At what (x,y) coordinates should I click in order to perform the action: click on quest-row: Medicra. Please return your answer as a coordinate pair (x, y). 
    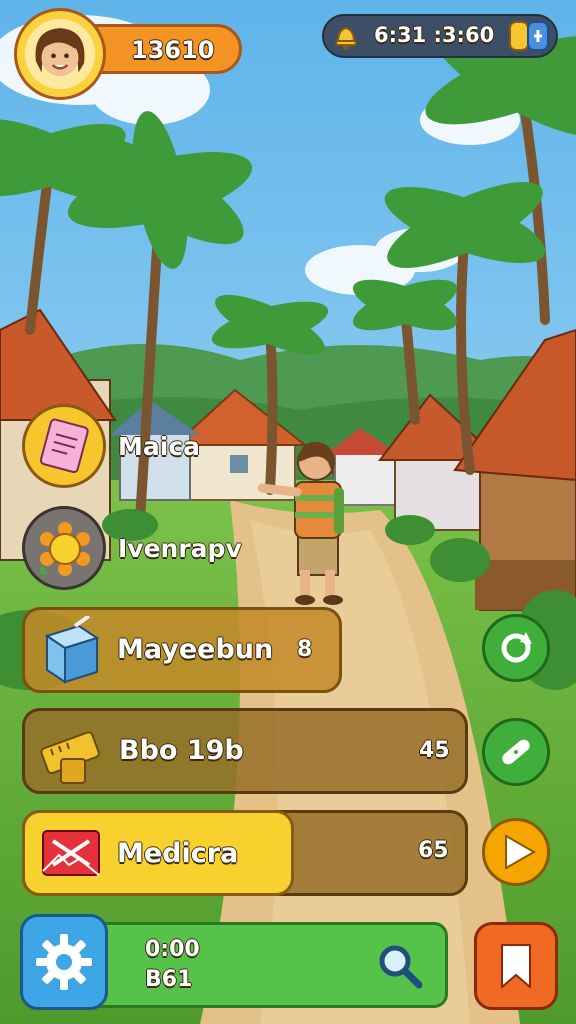
    Looking at the image, I should click on (158, 853).